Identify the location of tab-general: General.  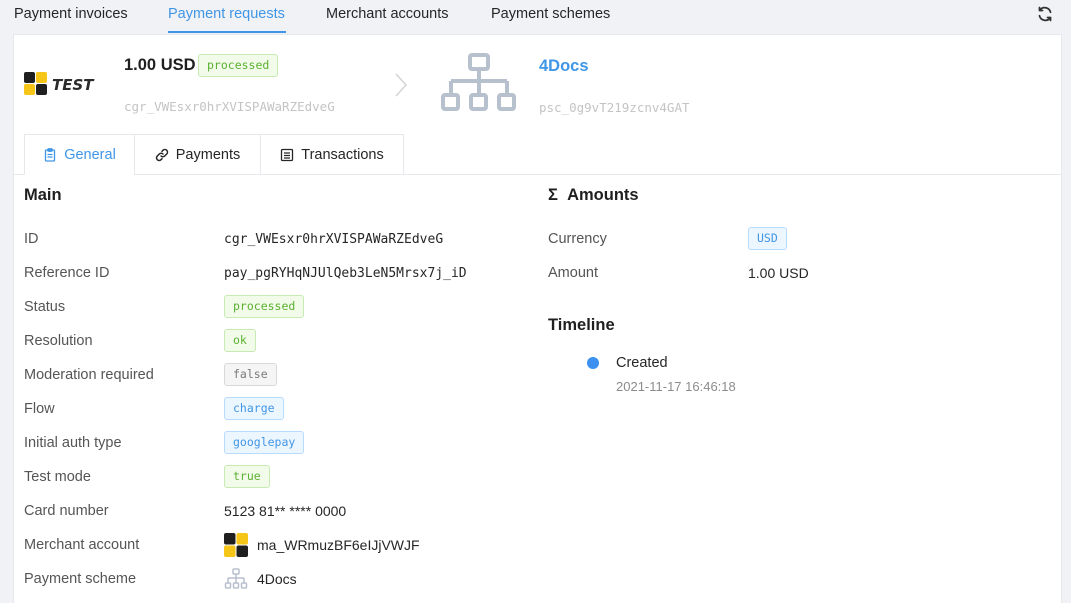
(79, 154).